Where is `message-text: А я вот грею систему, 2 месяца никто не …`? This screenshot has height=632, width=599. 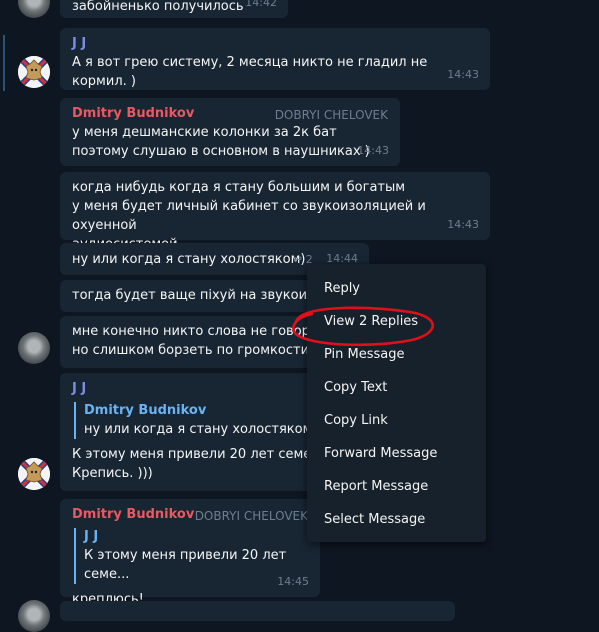
message-text: А я вот грею систему, 2 месяца никто не … is located at coordinates (250, 72).